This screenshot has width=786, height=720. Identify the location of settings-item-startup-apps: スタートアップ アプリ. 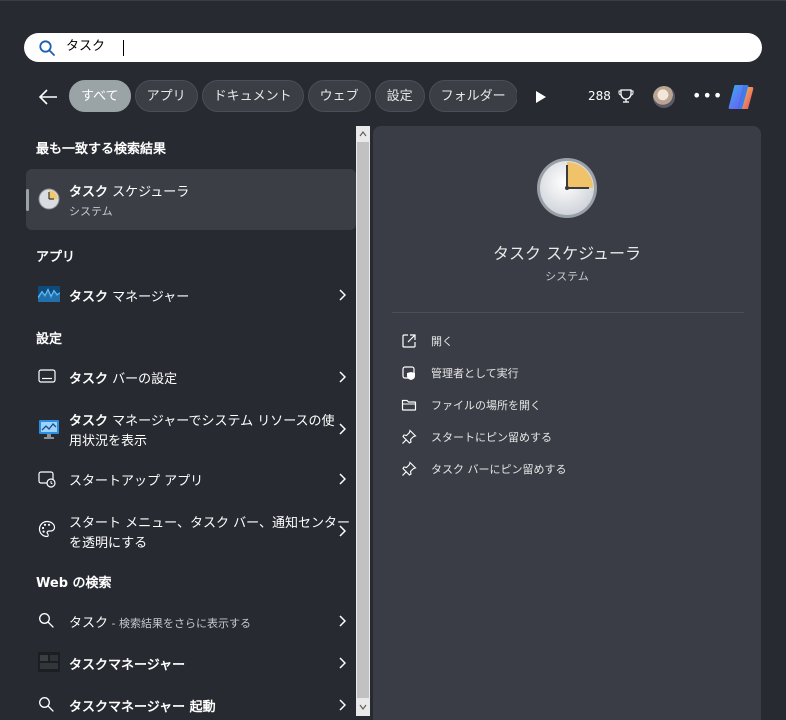
(191, 479).